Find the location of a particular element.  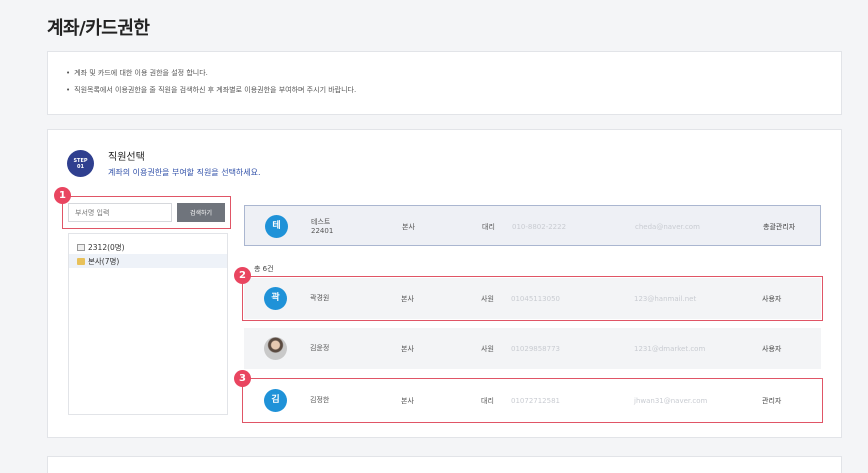

step-badge-number: 01 is located at coordinates (80, 167).